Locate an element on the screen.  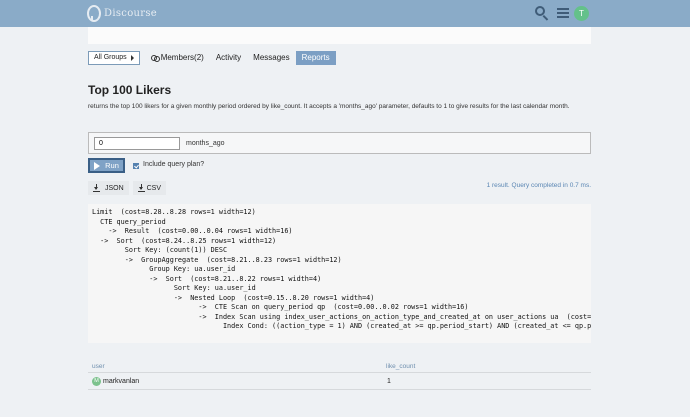
tab-members: Members(2) is located at coordinates (177, 58).